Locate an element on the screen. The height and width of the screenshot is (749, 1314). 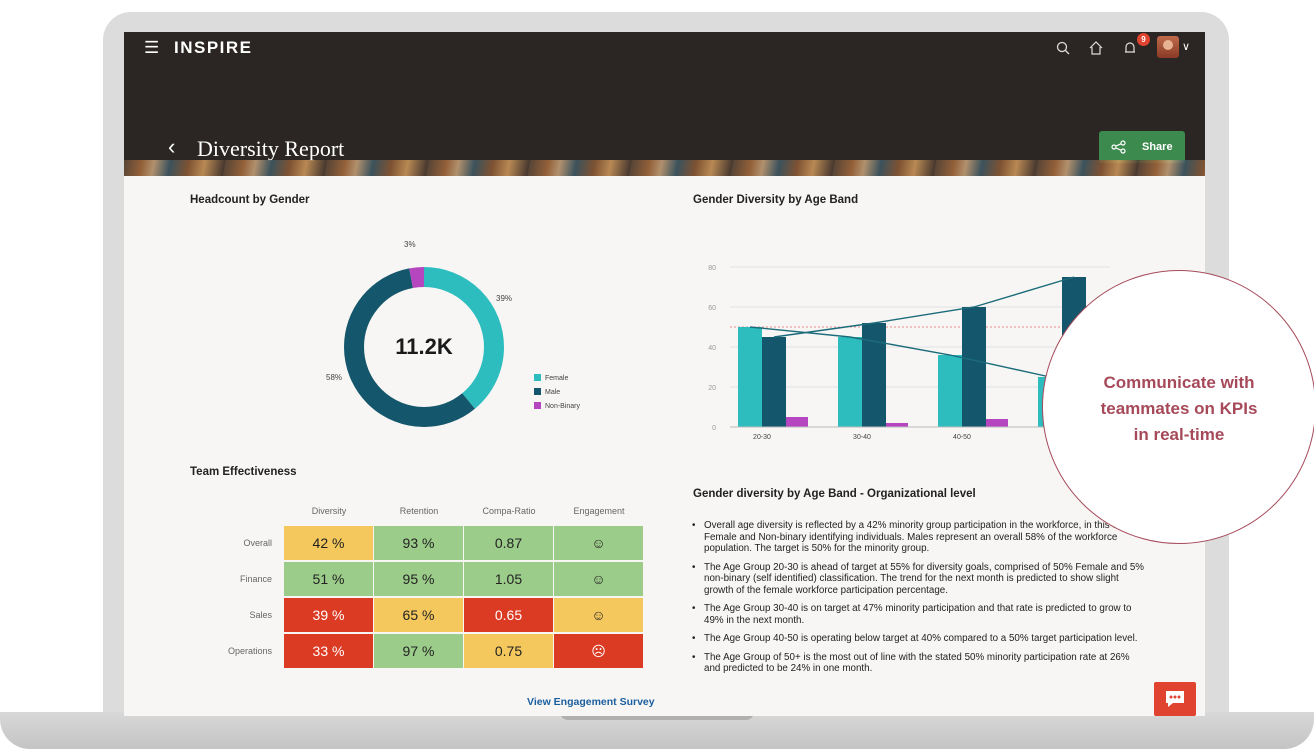
share-label: Share is located at coordinates (1157, 147).